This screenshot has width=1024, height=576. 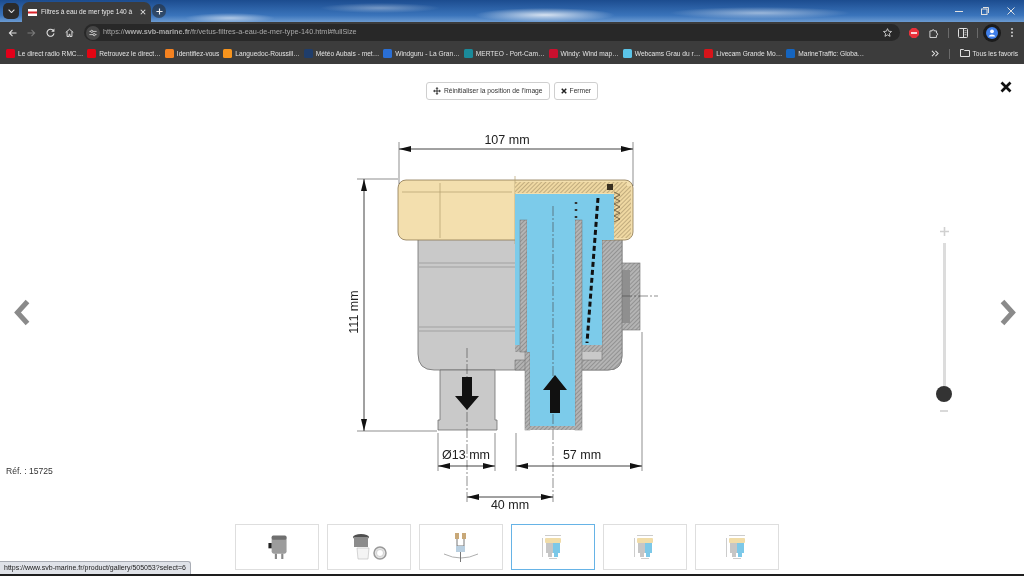 I want to click on profile-button, so click(x=992, y=32).